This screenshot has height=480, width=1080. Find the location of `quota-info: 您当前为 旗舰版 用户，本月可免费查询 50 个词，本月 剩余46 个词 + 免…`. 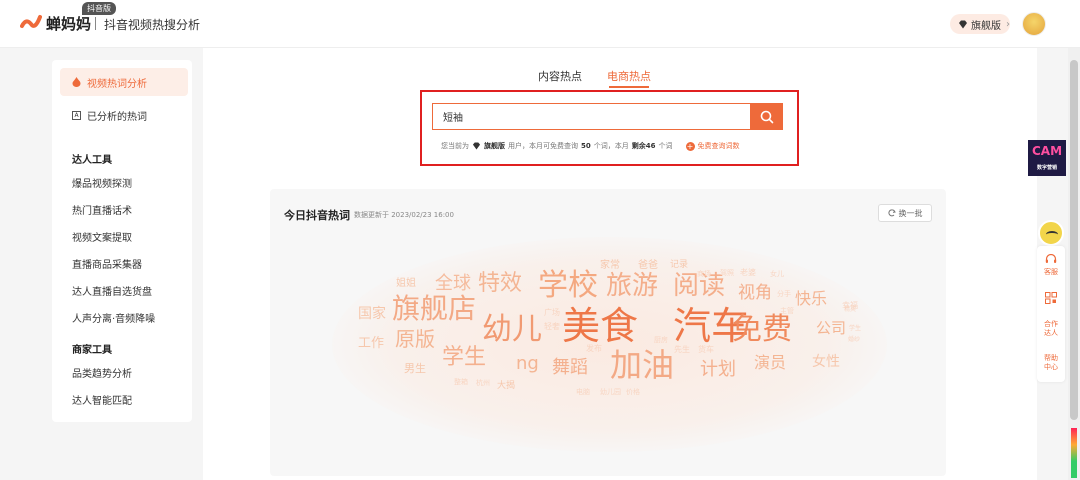

quota-info: 您当前为 旗舰版 用户，本月可免费查询 50 个词，本月 剩余46 个词 + 免… is located at coordinates (590, 146).